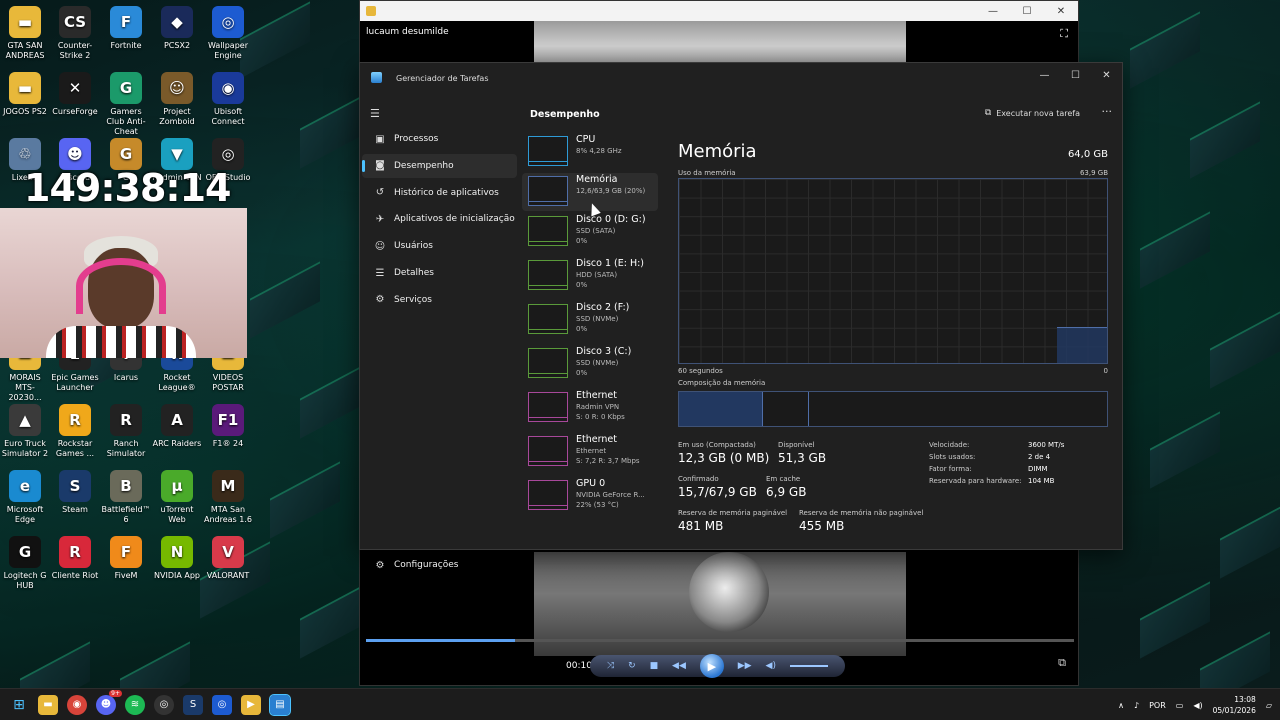 The image size is (1280, 720). Describe the element at coordinates (439, 300) in the screenshot. I see `sidebar-item-servicos: ⚙ Serviços` at that location.